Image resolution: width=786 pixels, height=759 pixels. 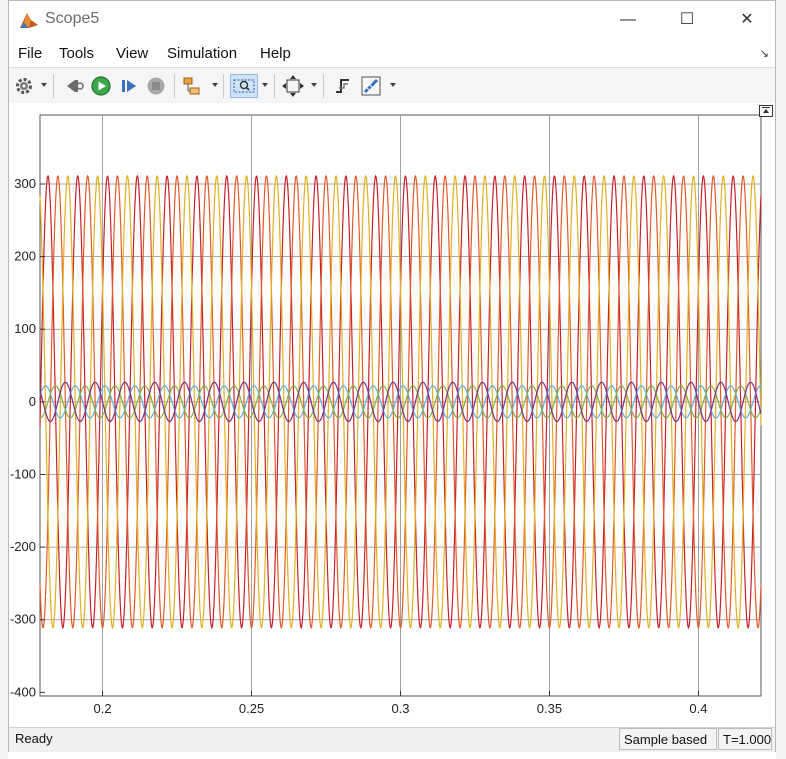 What do you see at coordinates (698, 708) in the screenshot?
I see `x-tick-label: 0.4` at bounding box center [698, 708].